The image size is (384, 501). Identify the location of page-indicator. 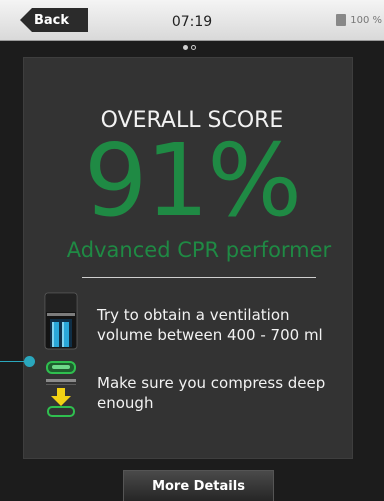
(189, 47).